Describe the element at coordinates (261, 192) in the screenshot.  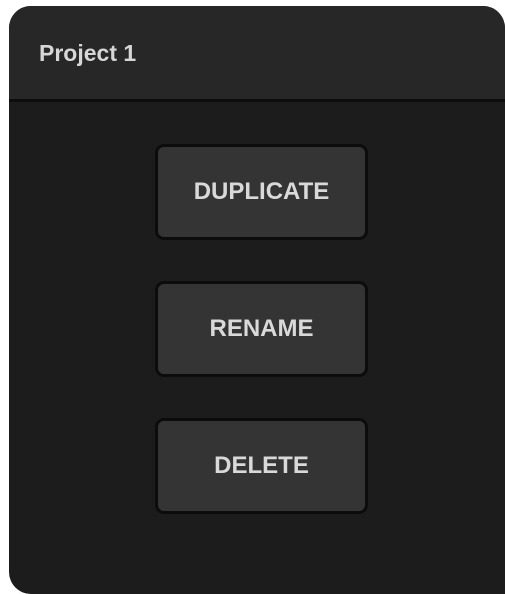
I see `duplicate-button: DUPLICATE` at that location.